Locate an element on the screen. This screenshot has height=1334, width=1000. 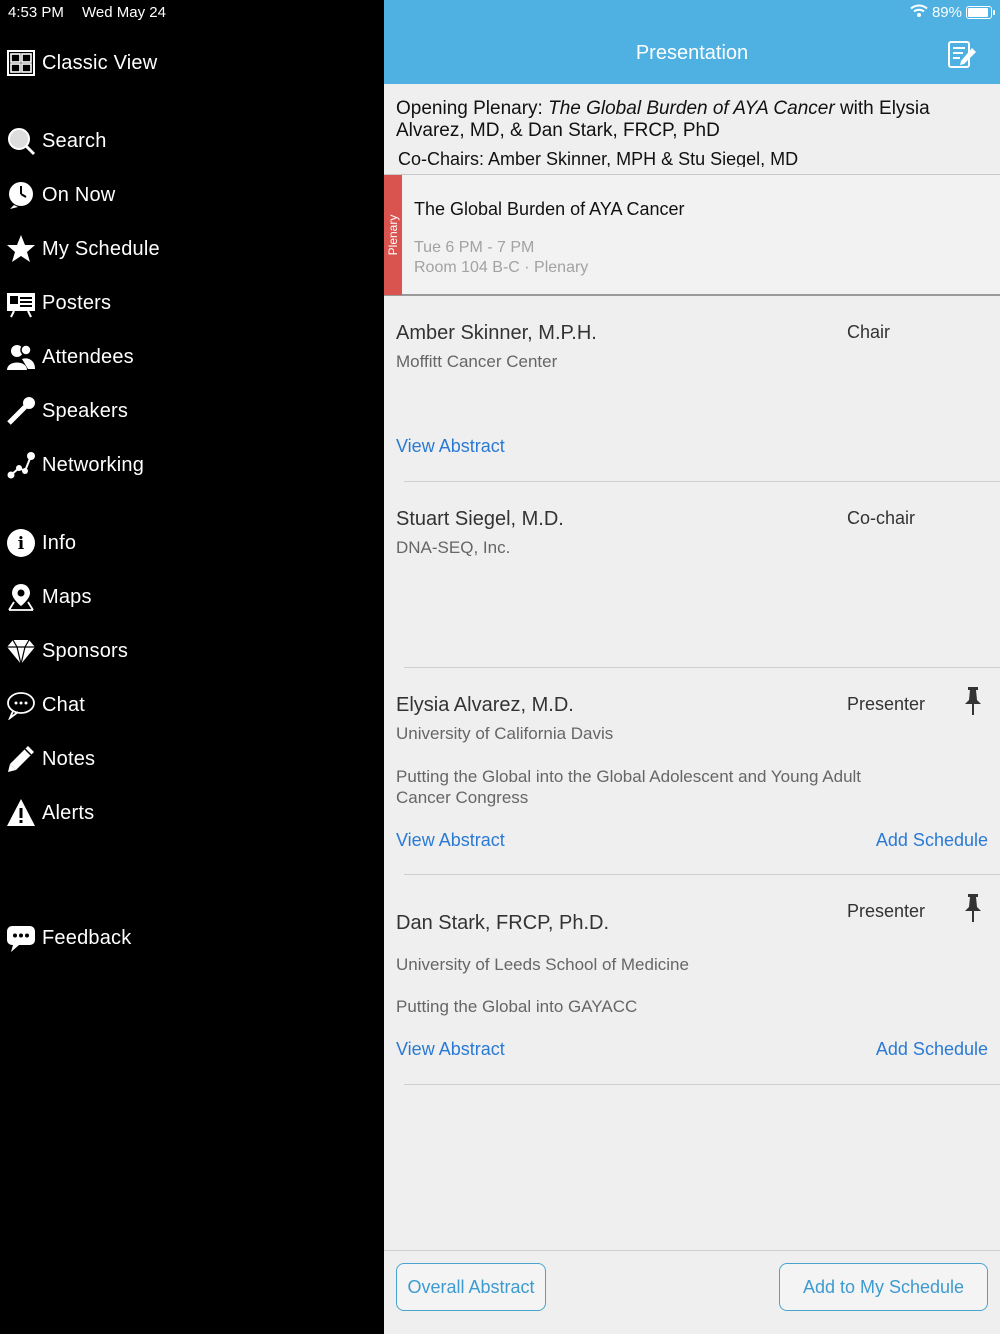
sidebar-item-maps: Maps is located at coordinates (48, 597).